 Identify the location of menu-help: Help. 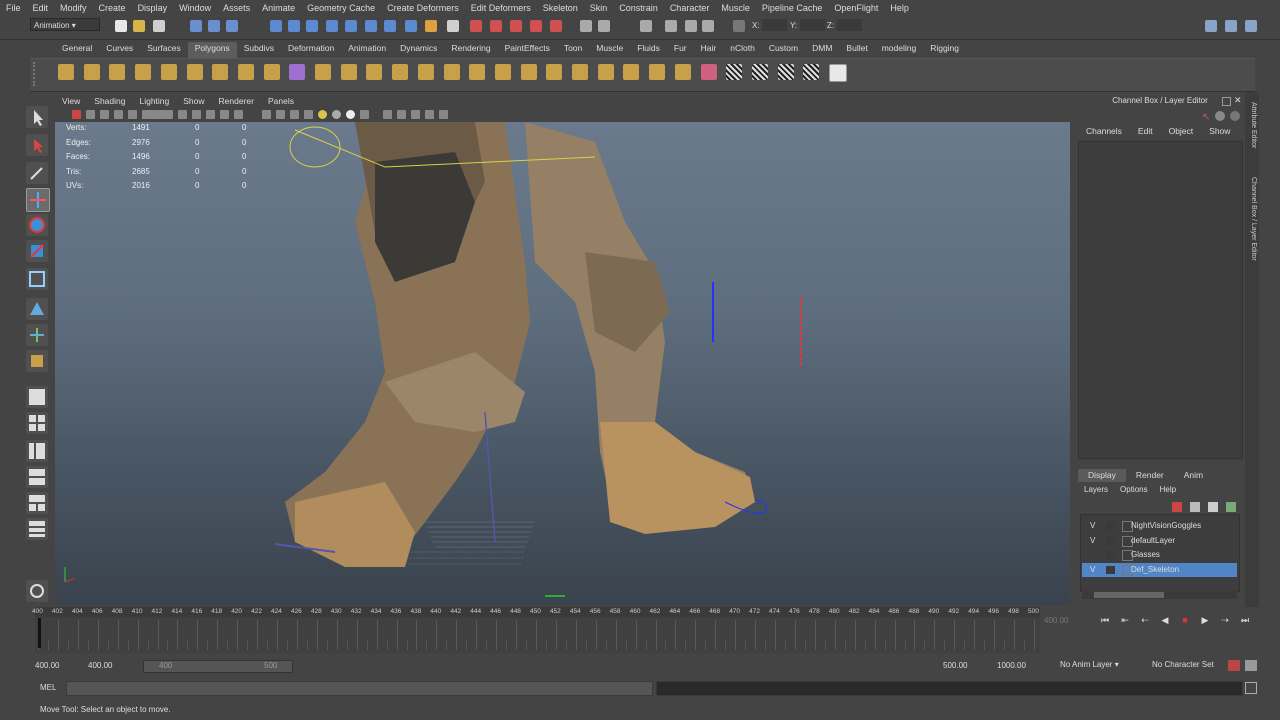
(899, 8).